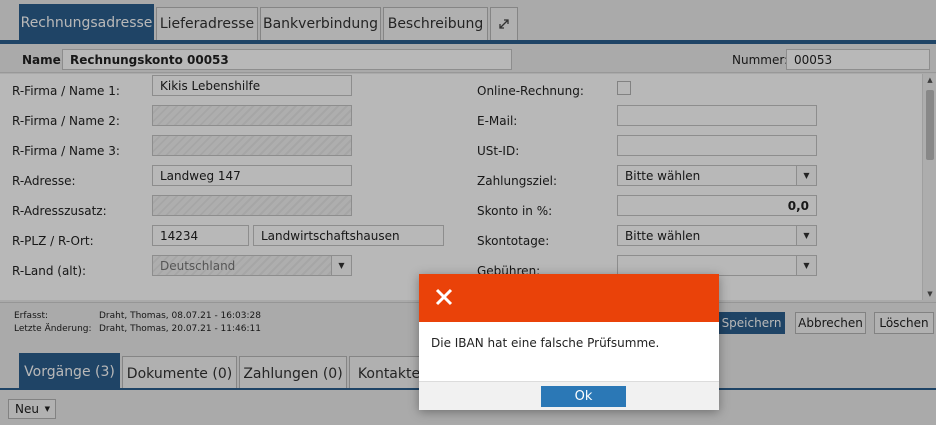 The height and width of the screenshot is (425, 936). Describe the element at coordinates (444, 297) in the screenshot. I see `close-icon` at that location.